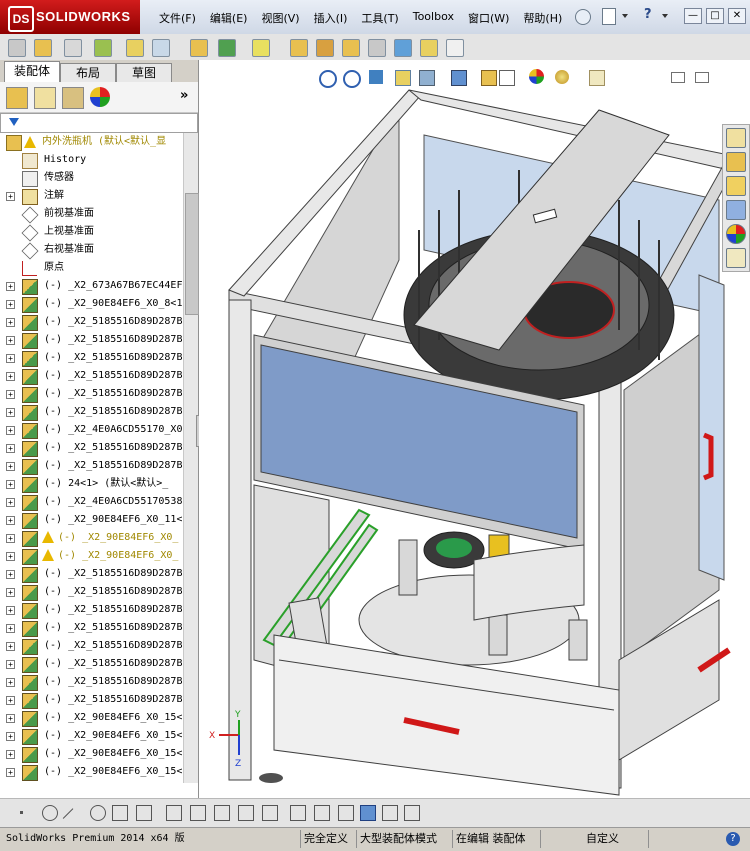  What do you see at coordinates (736, 138) in the screenshot?
I see `resources-icon` at bounding box center [736, 138].